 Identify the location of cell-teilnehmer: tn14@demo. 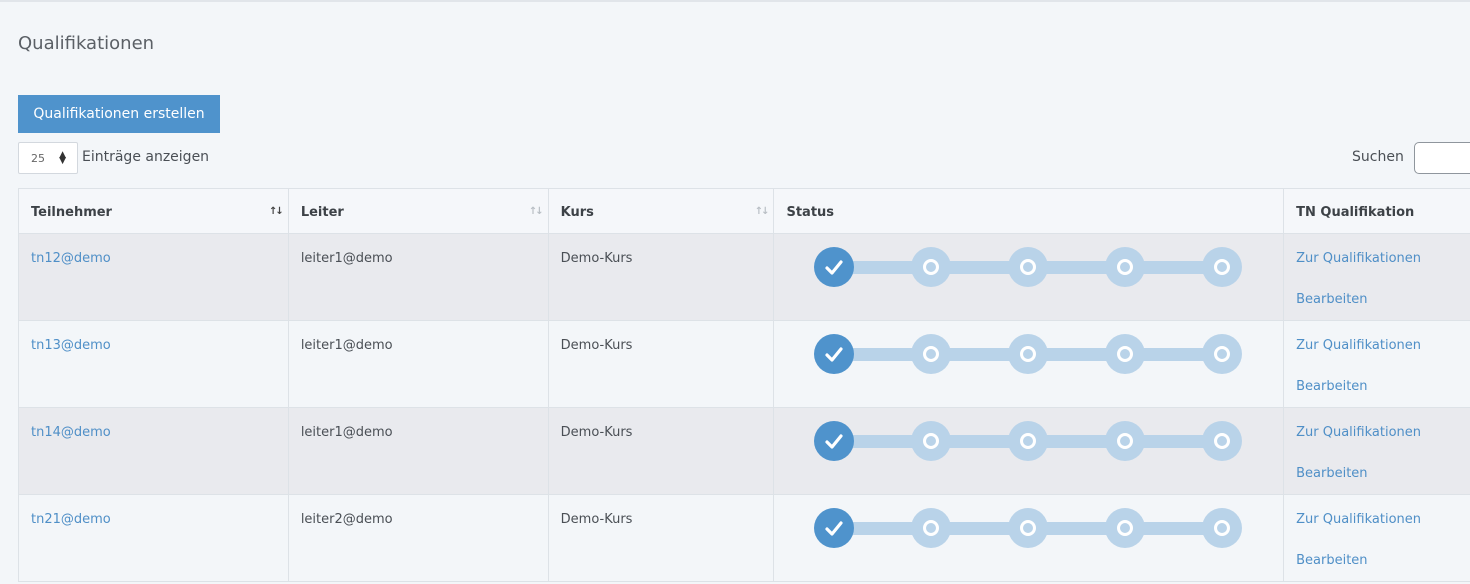
(154, 451).